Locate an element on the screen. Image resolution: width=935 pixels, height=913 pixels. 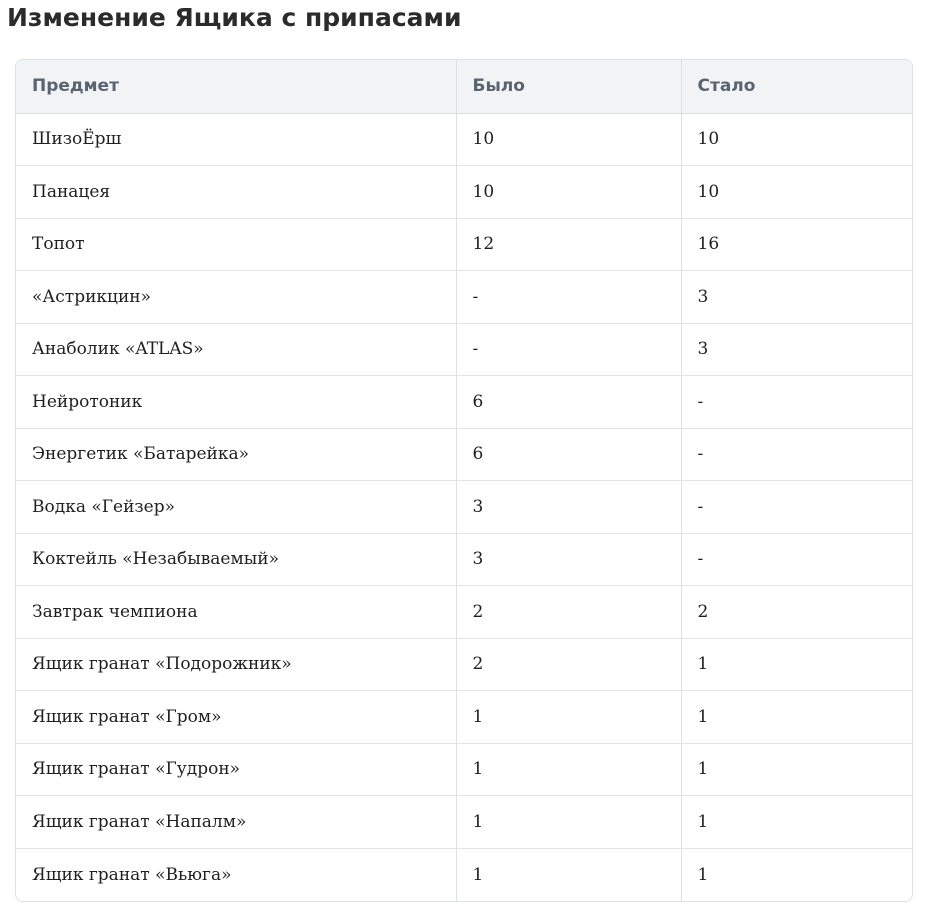
after-value-cell: 16 is located at coordinates (796, 244).